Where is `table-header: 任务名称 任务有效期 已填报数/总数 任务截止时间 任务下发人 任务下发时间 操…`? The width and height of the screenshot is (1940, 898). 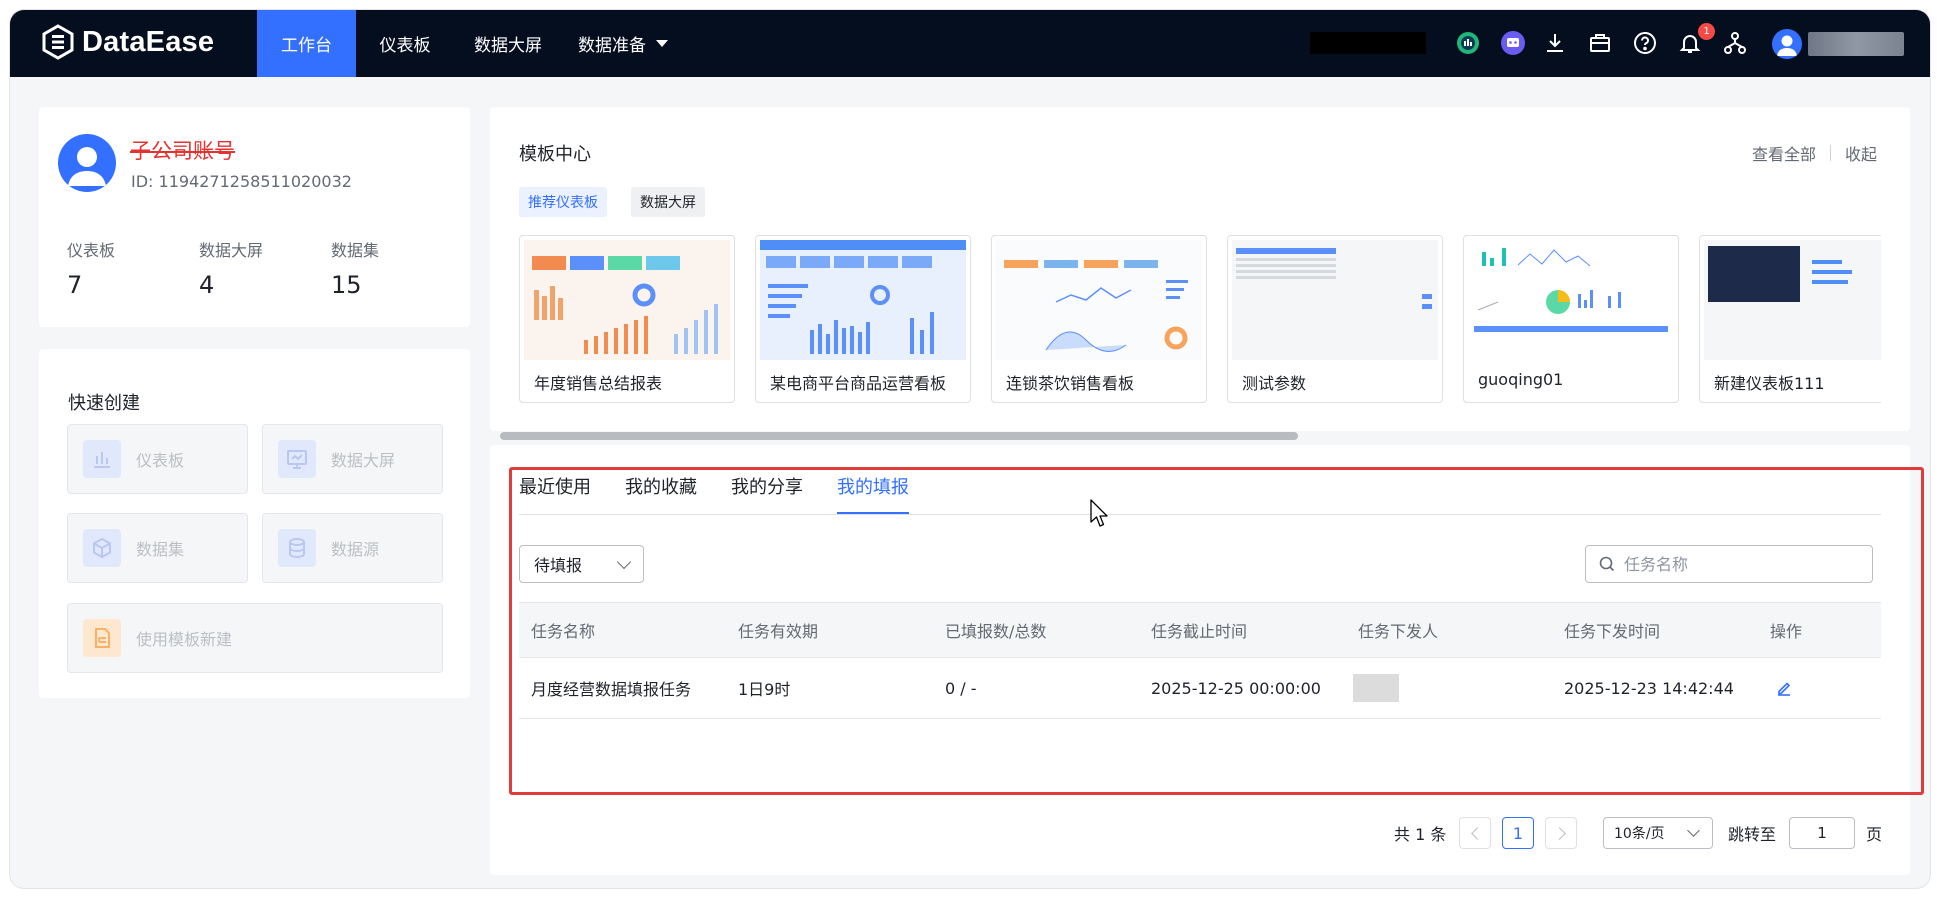 table-header: 任务名称 任务有效期 已填报数/总数 任务截止时间 任务下发人 任务下发时间 操… is located at coordinates (1200, 630).